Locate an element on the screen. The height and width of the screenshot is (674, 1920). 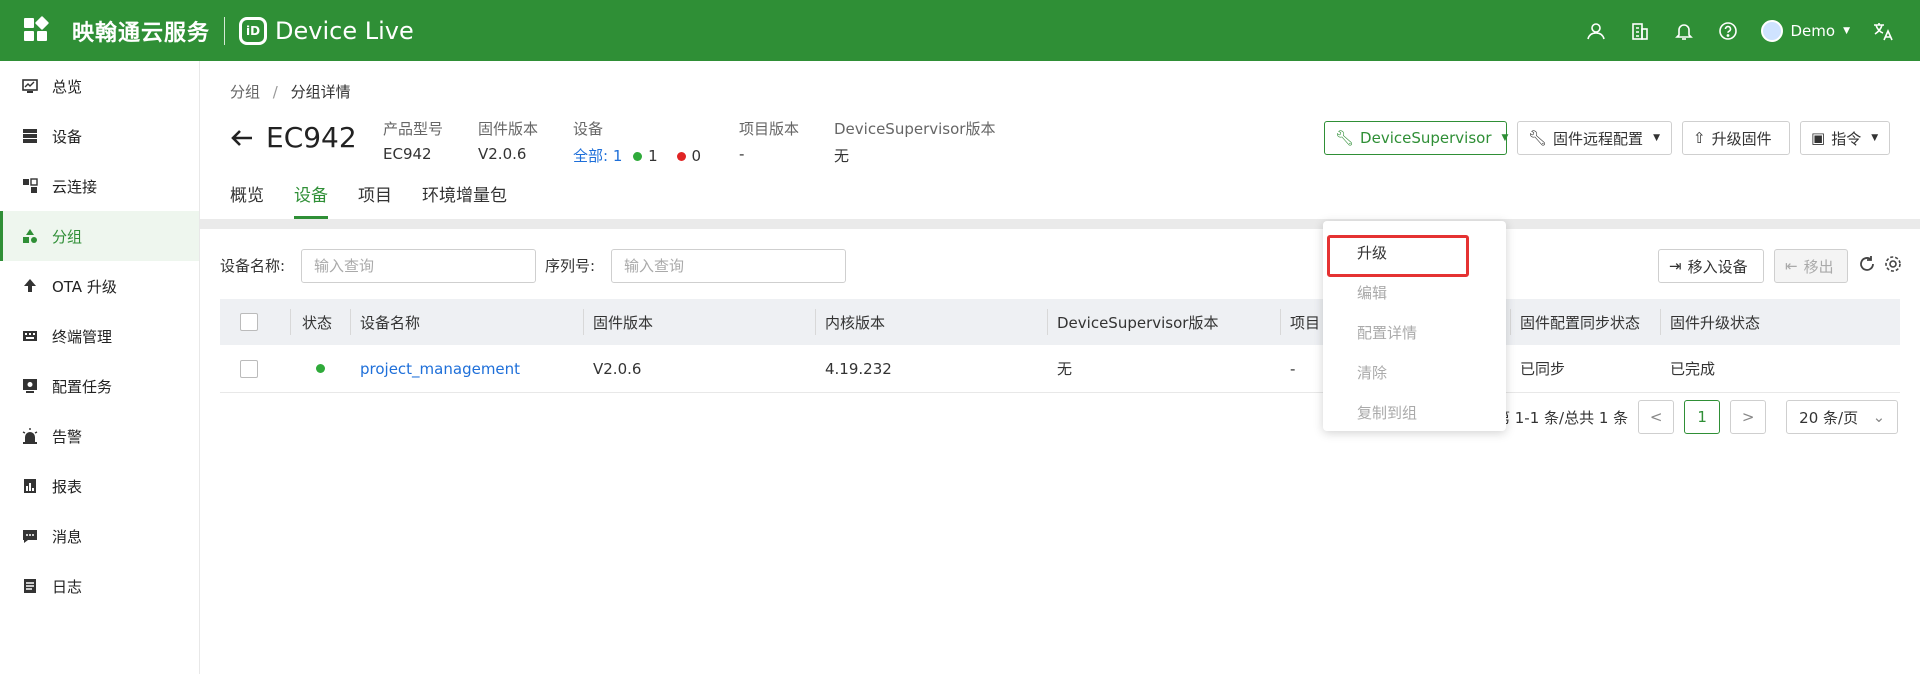
user-group-icon is located at coordinates (1596, 31).